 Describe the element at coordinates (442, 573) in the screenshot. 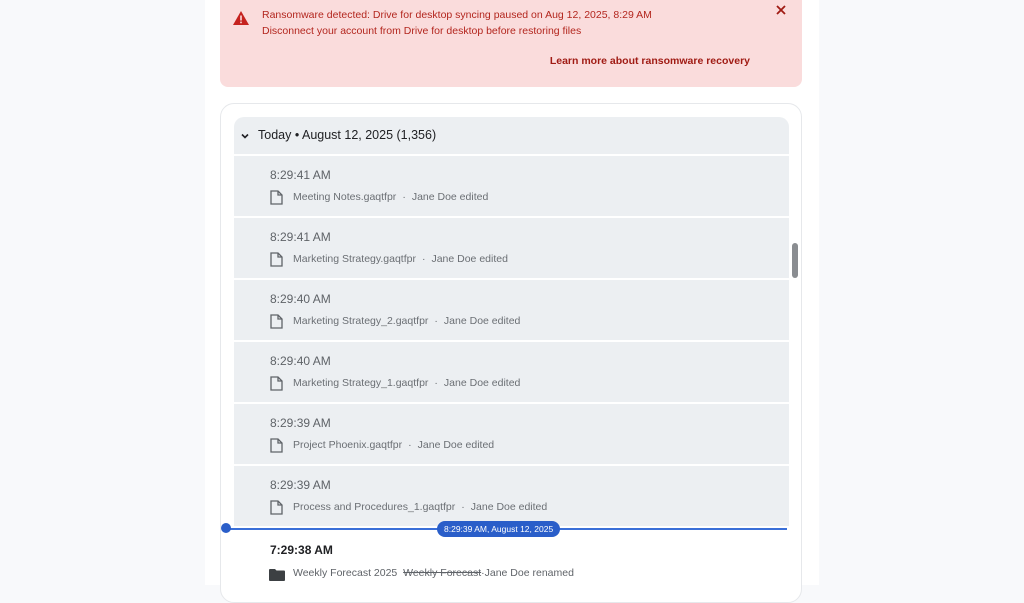

I see `file-old-name: Weekly Forecast` at that location.